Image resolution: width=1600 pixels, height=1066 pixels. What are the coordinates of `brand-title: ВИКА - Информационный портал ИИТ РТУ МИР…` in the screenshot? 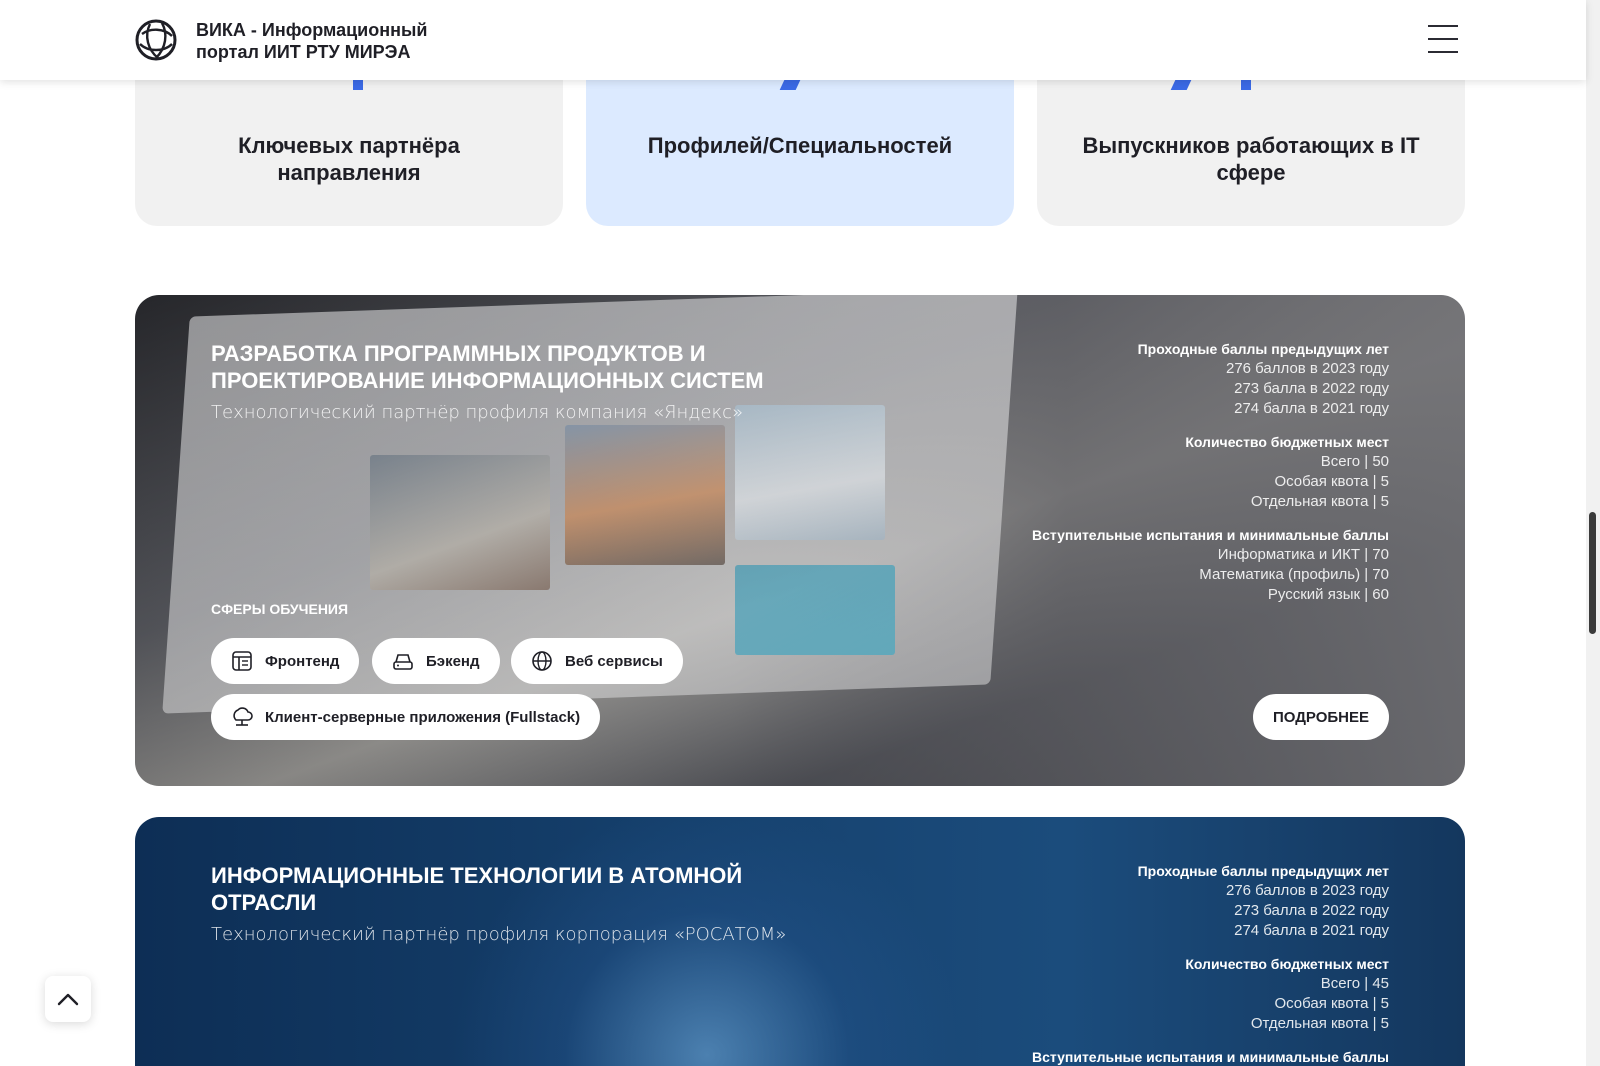 It's located at (311, 41).